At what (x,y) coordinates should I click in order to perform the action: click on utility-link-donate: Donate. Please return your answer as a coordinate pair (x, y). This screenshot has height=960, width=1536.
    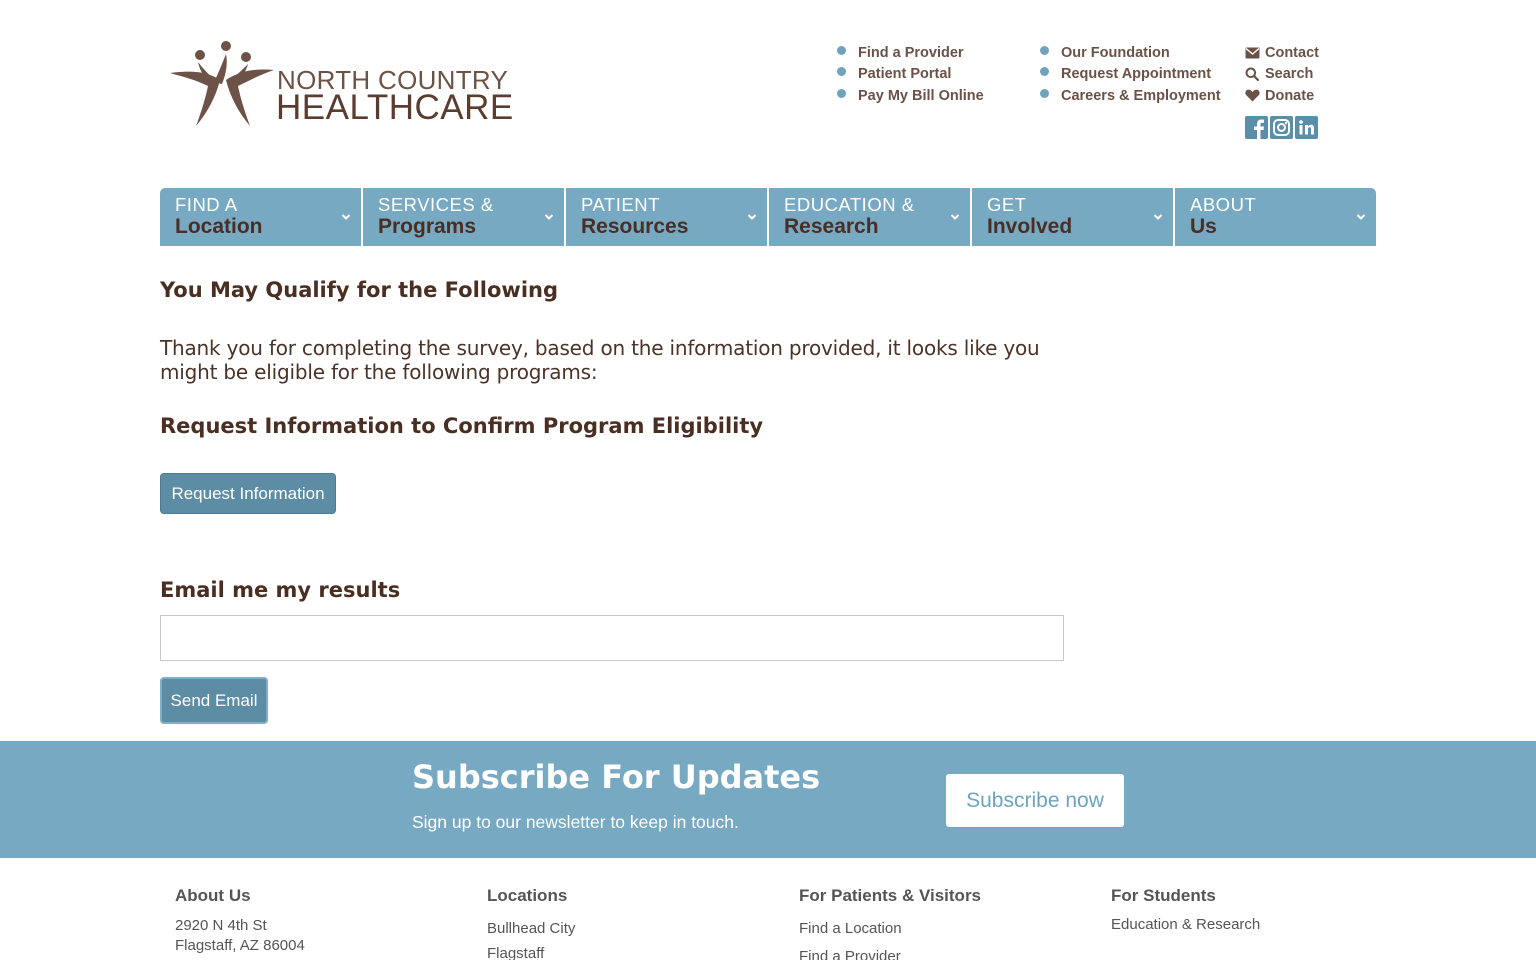
    Looking at the image, I should click on (1281, 96).